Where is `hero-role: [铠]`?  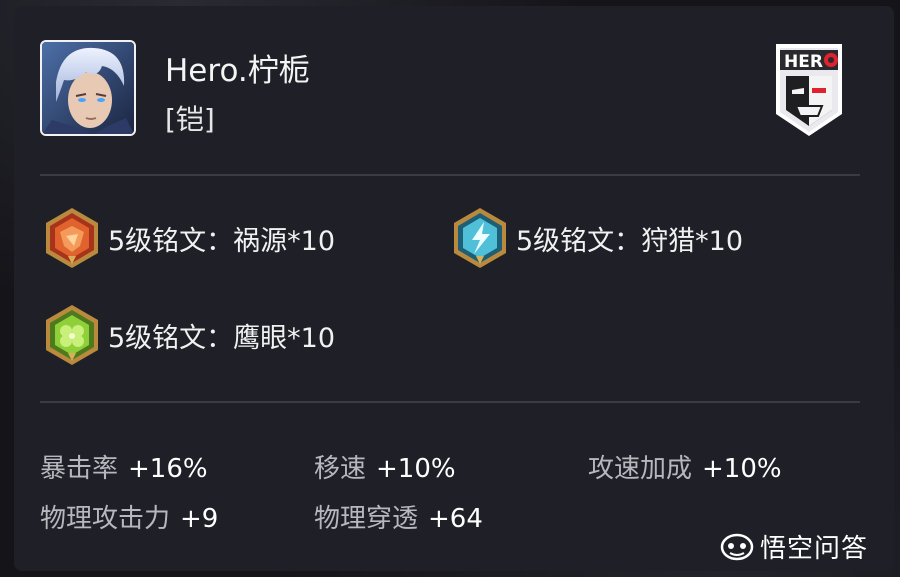 hero-role: [铠] is located at coordinates (190, 119).